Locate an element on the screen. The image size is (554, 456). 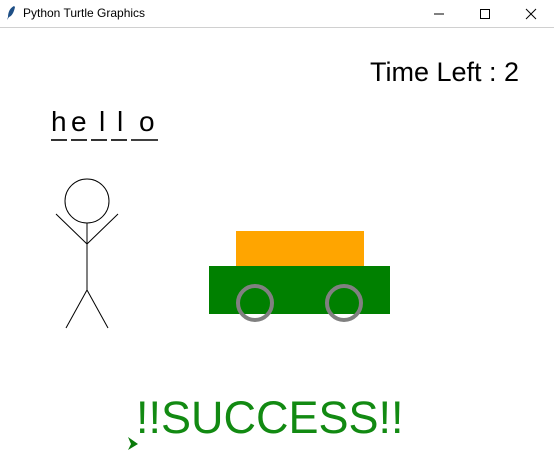
maximize-button is located at coordinates (485, 13).